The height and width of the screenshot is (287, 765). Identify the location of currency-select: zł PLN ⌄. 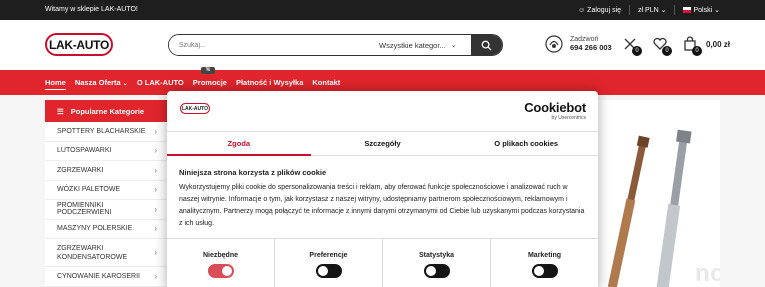
(652, 10).